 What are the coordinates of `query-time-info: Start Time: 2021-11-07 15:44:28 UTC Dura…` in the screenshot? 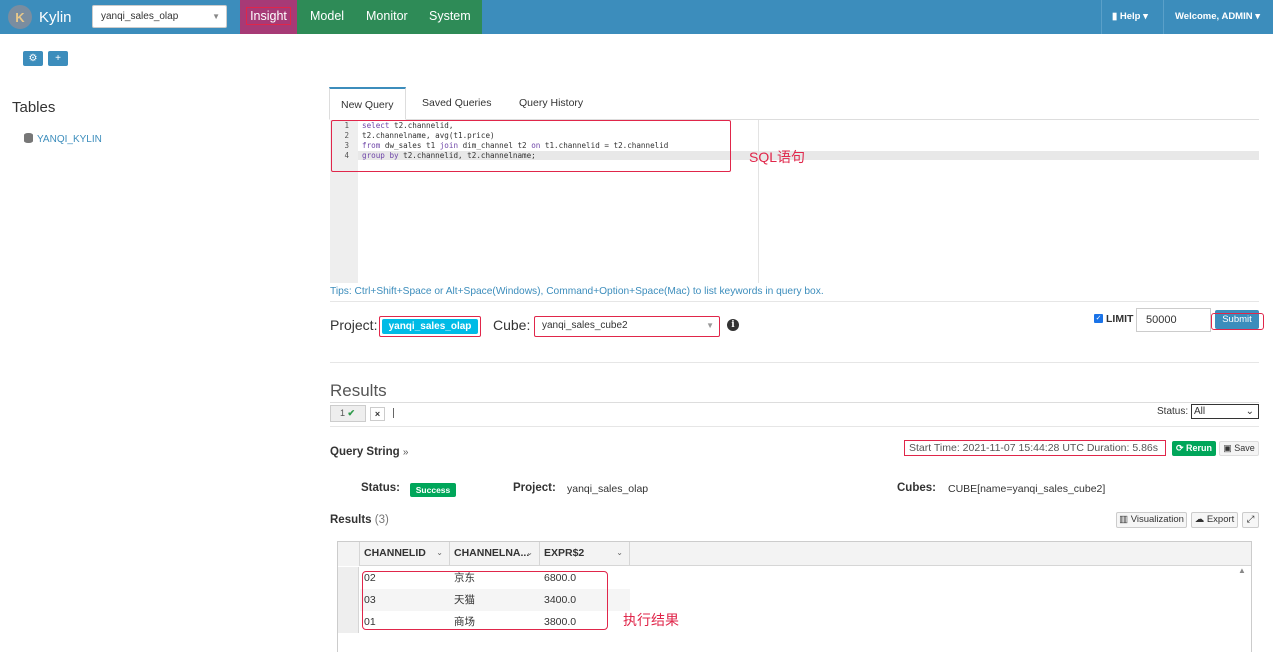 It's located at (1035, 448).